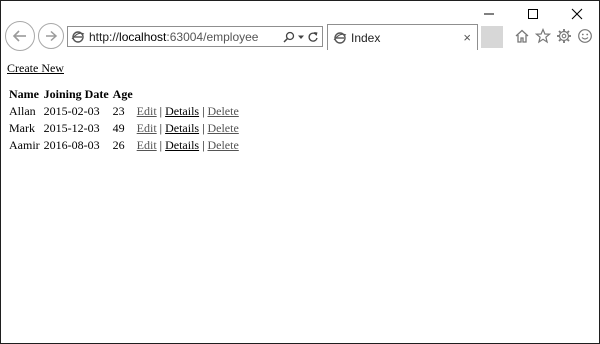  I want to click on column-header-name: Name, so click(24, 94).